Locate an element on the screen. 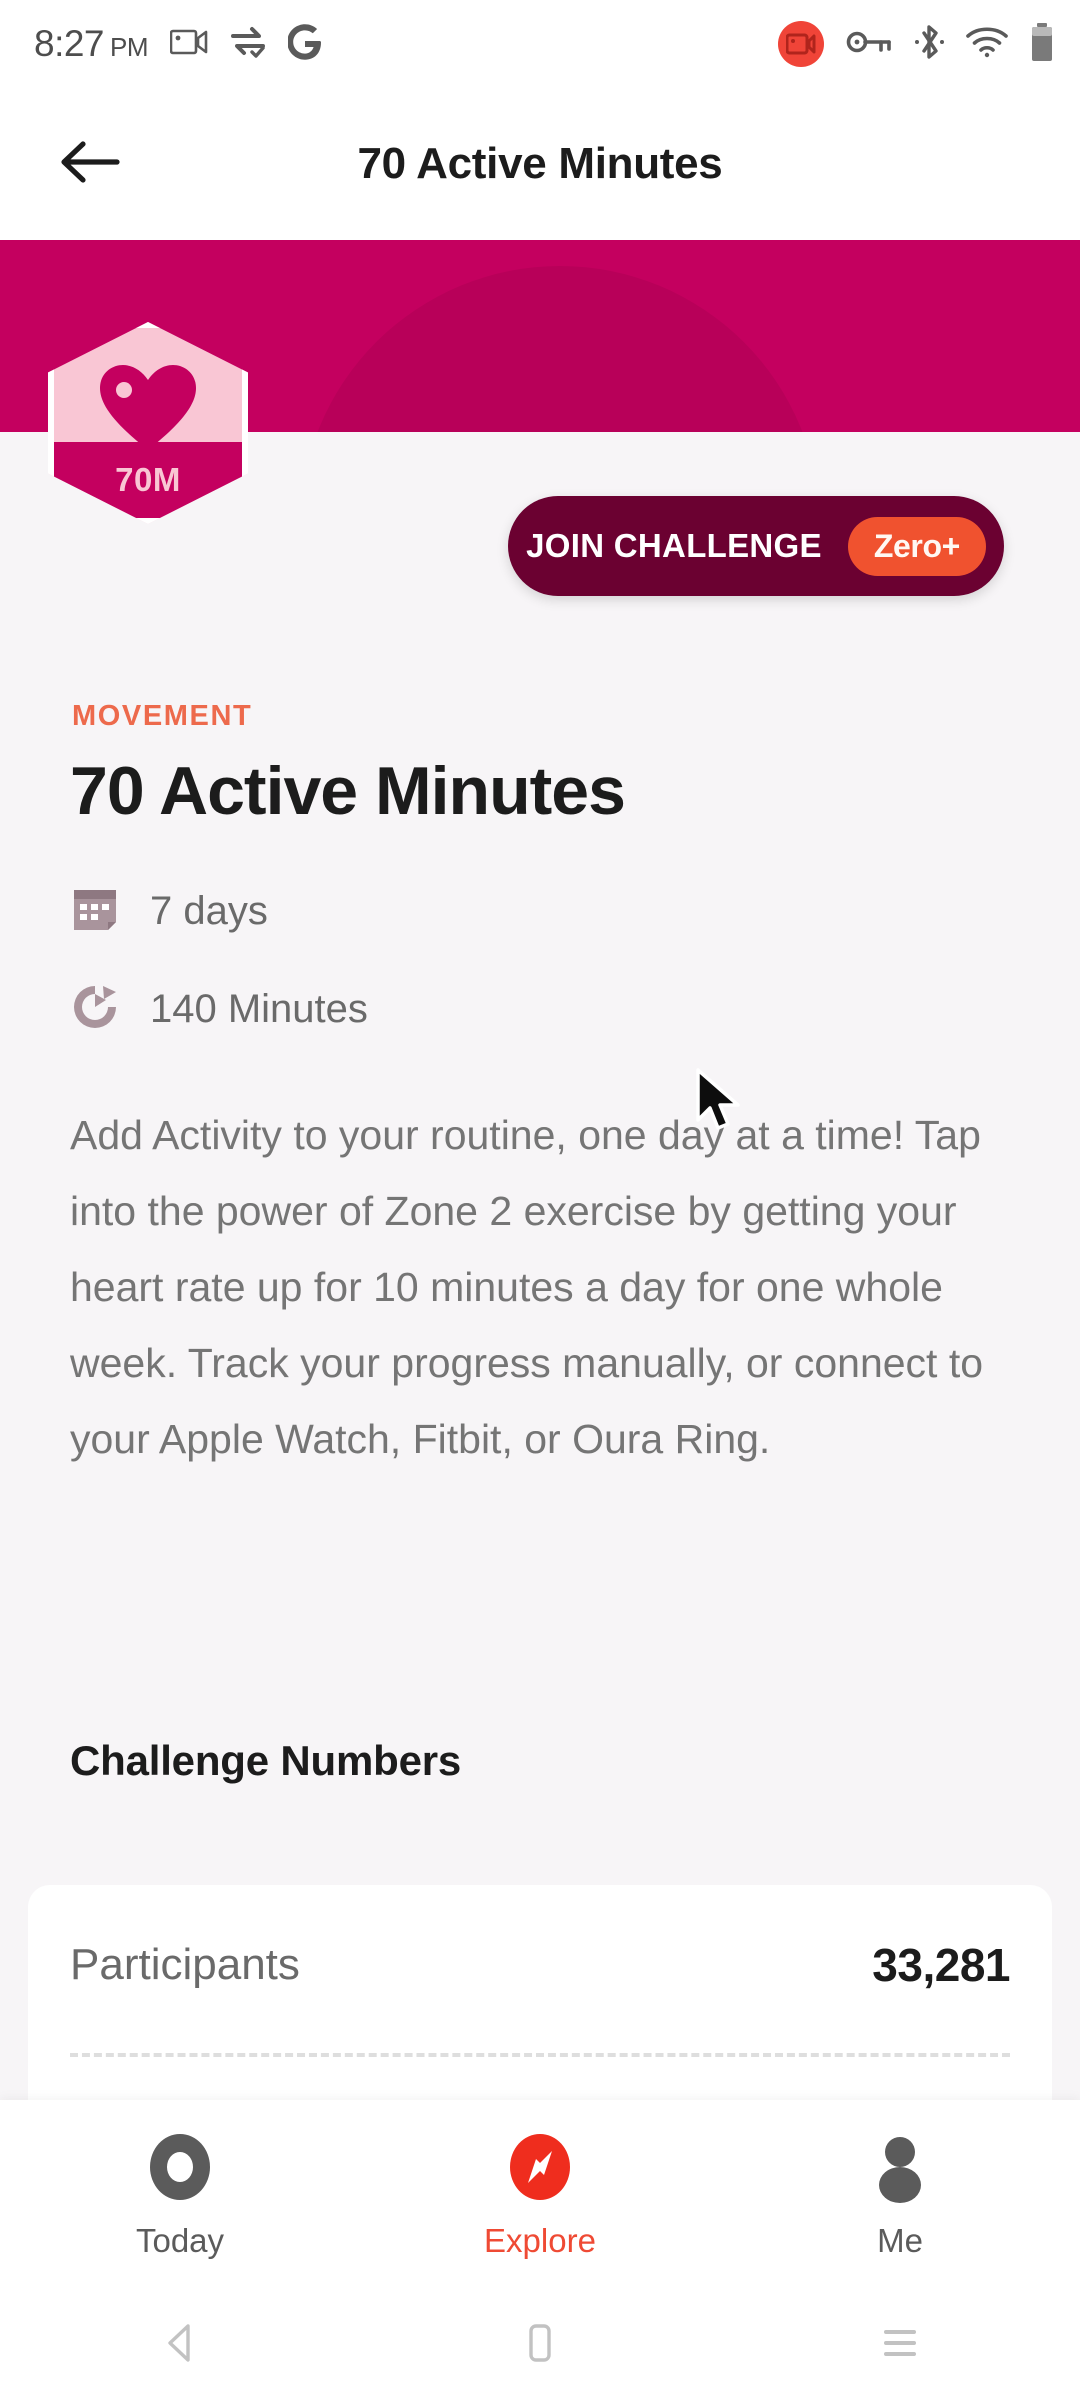  back-nav-icon is located at coordinates (180, 2345).